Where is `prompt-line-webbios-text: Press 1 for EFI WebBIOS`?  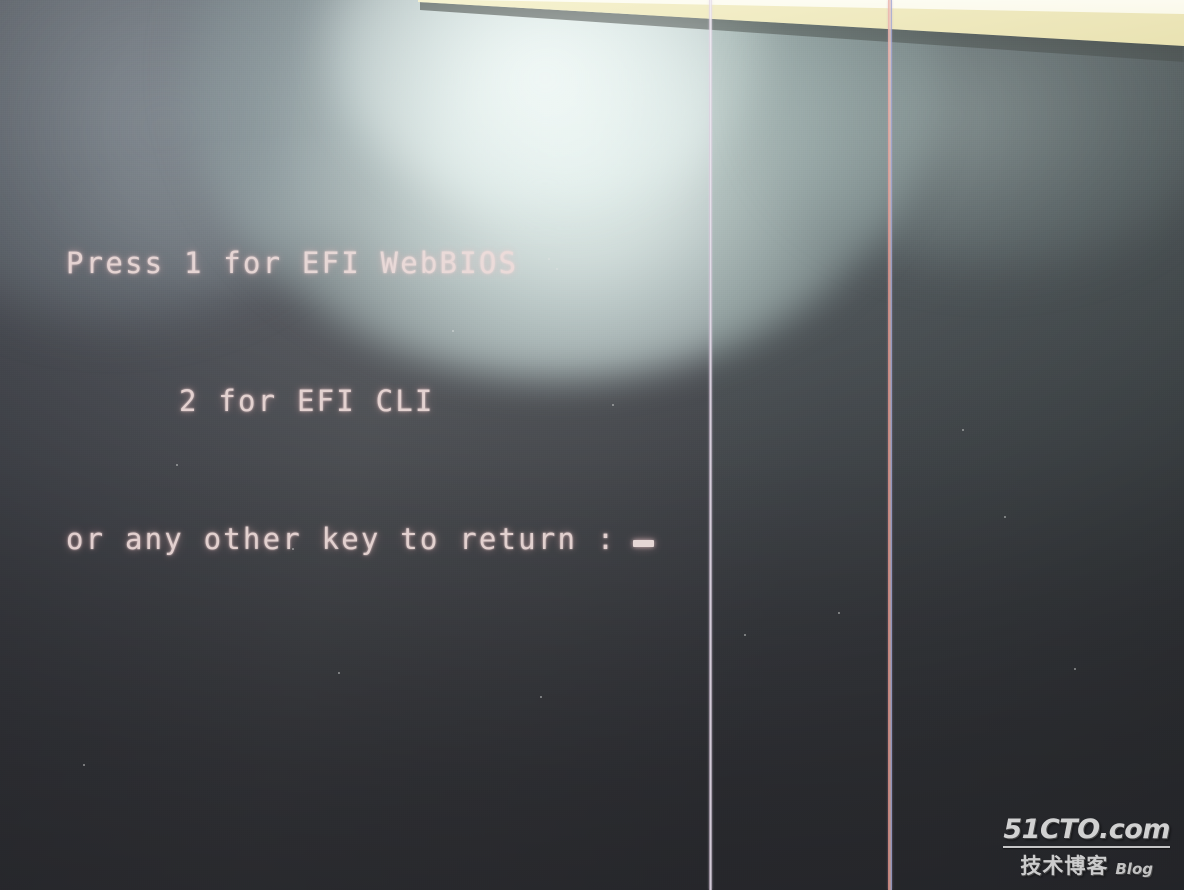 prompt-line-webbios-text: Press 1 for EFI WebBIOS is located at coordinates (292, 263).